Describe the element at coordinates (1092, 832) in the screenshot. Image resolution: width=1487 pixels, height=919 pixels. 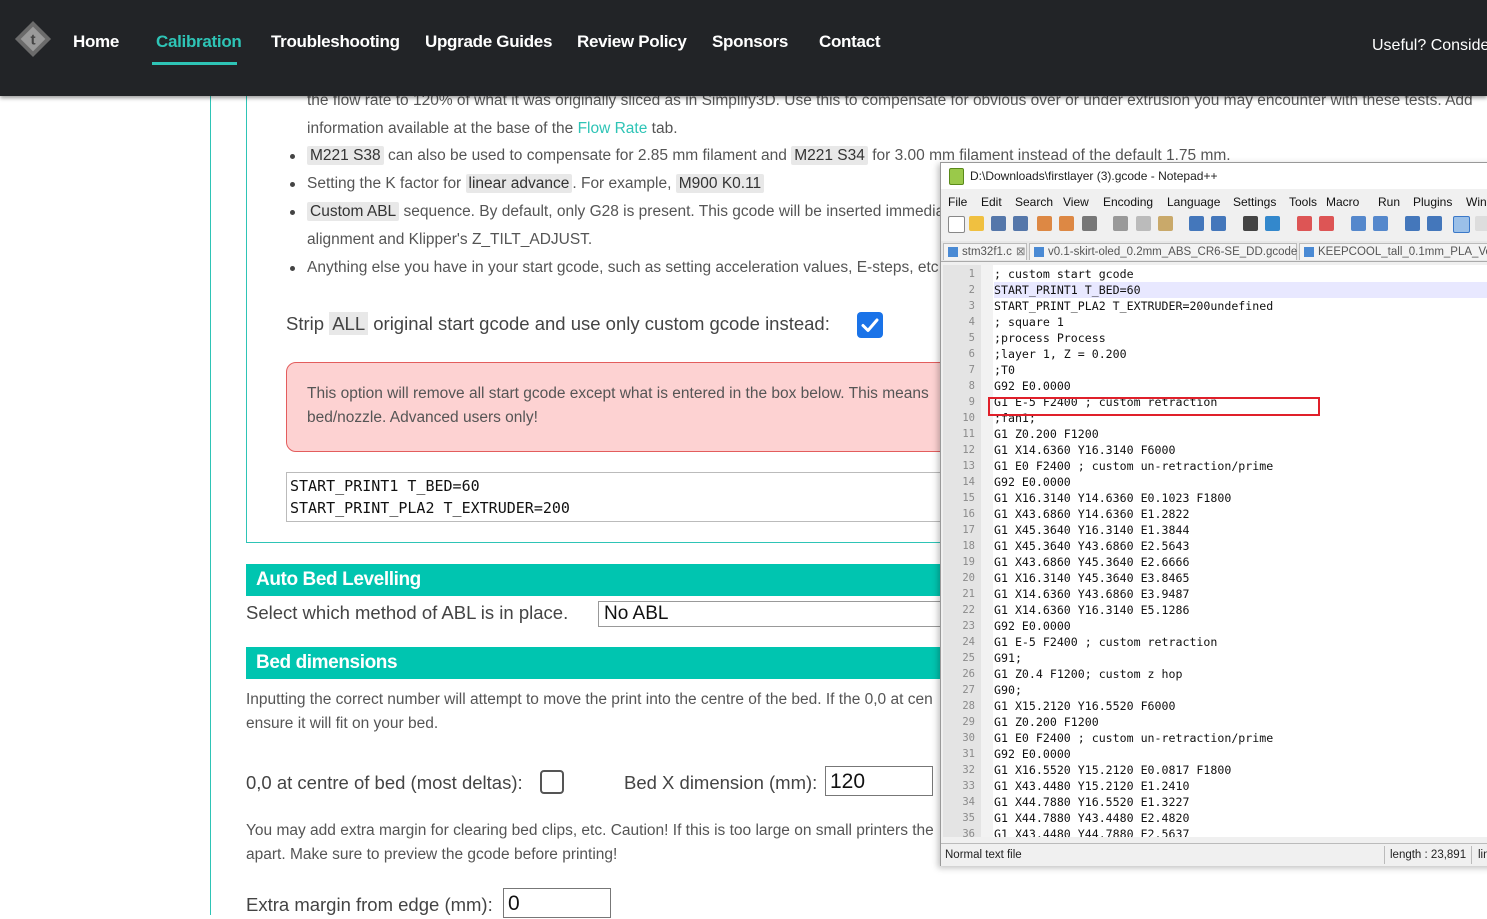
I see `code-line: G1 X43.4480 Y44.7880 E2.5637` at that location.